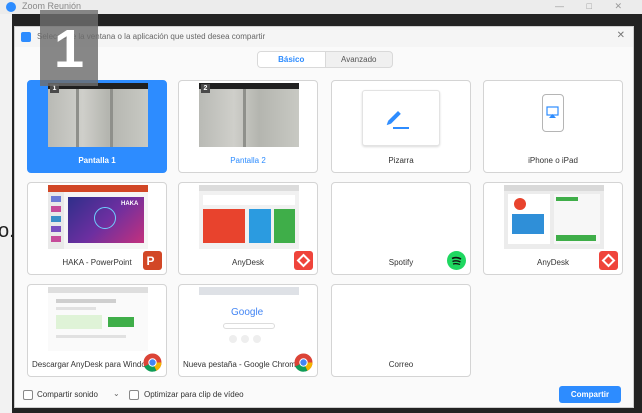 The height and width of the screenshot is (413, 642). I want to click on spotify-icon, so click(456, 260).